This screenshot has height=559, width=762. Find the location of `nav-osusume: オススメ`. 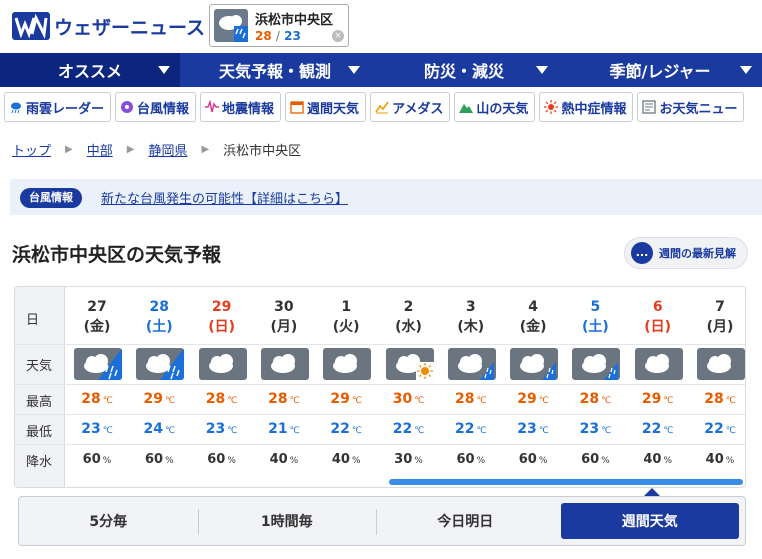

nav-osusume: オススメ is located at coordinates (90, 70).